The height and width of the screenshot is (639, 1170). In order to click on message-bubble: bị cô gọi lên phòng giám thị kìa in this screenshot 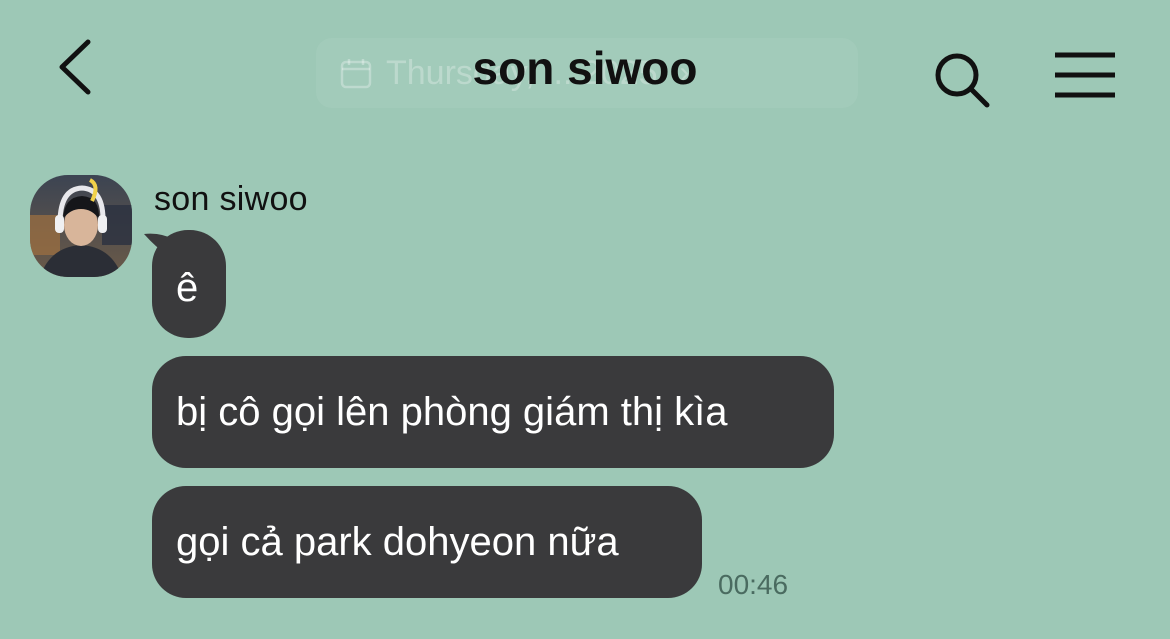, I will do `click(493, 412)`.